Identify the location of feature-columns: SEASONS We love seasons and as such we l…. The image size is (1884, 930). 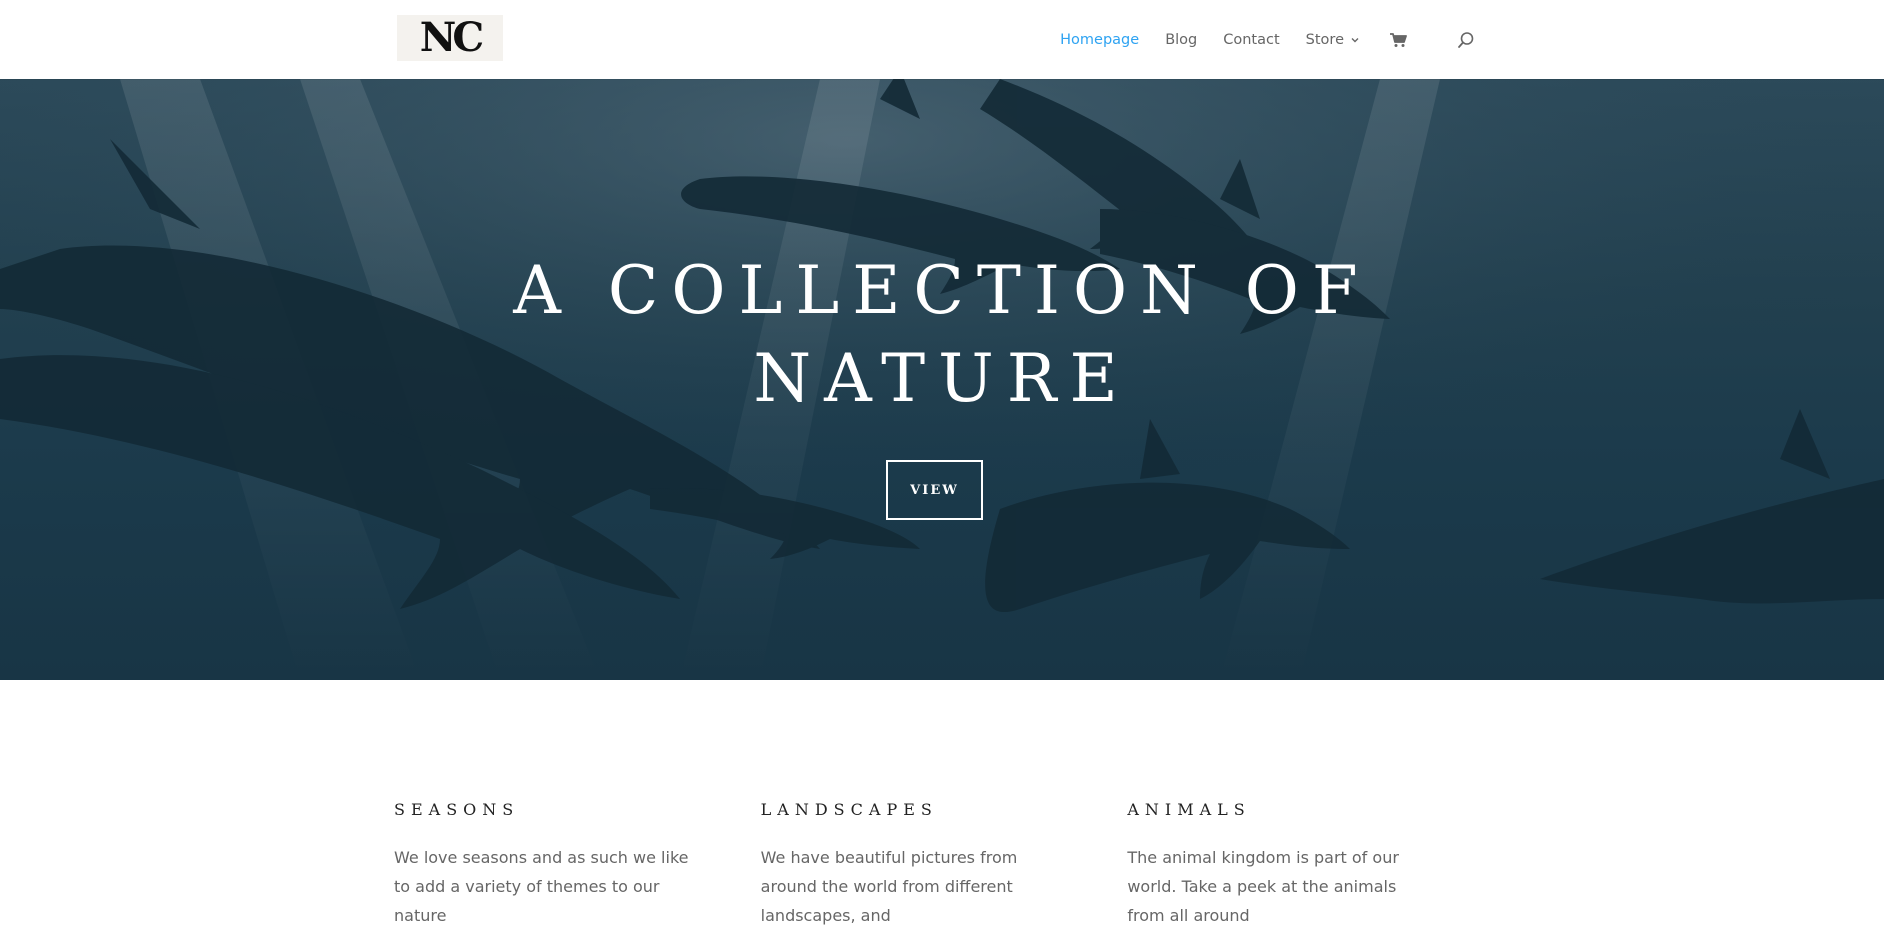
(944, 865).